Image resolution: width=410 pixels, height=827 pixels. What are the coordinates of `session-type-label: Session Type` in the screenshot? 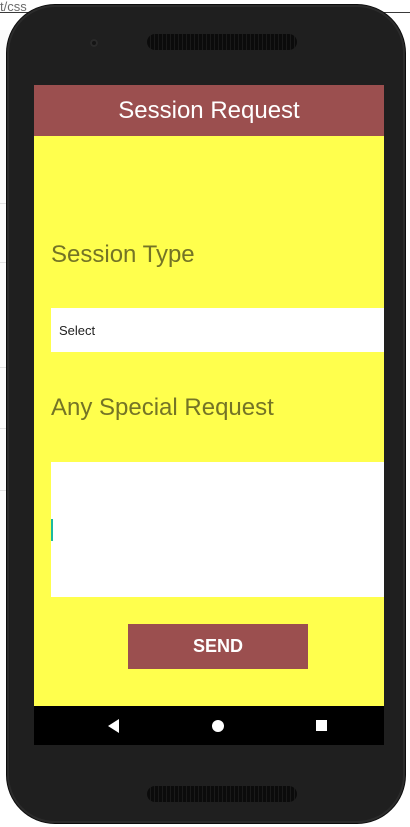 It's located at (123, 254).